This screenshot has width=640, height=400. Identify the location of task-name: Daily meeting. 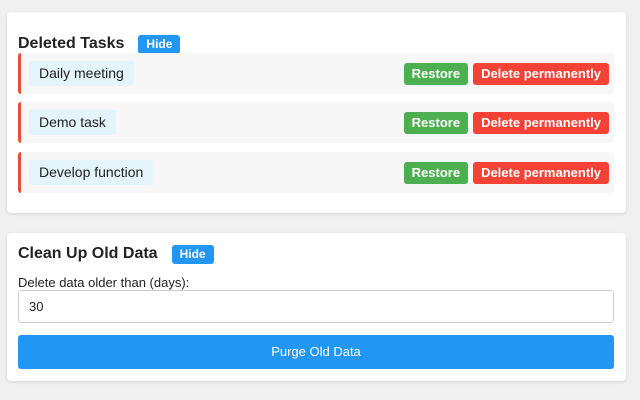
(81, 73).